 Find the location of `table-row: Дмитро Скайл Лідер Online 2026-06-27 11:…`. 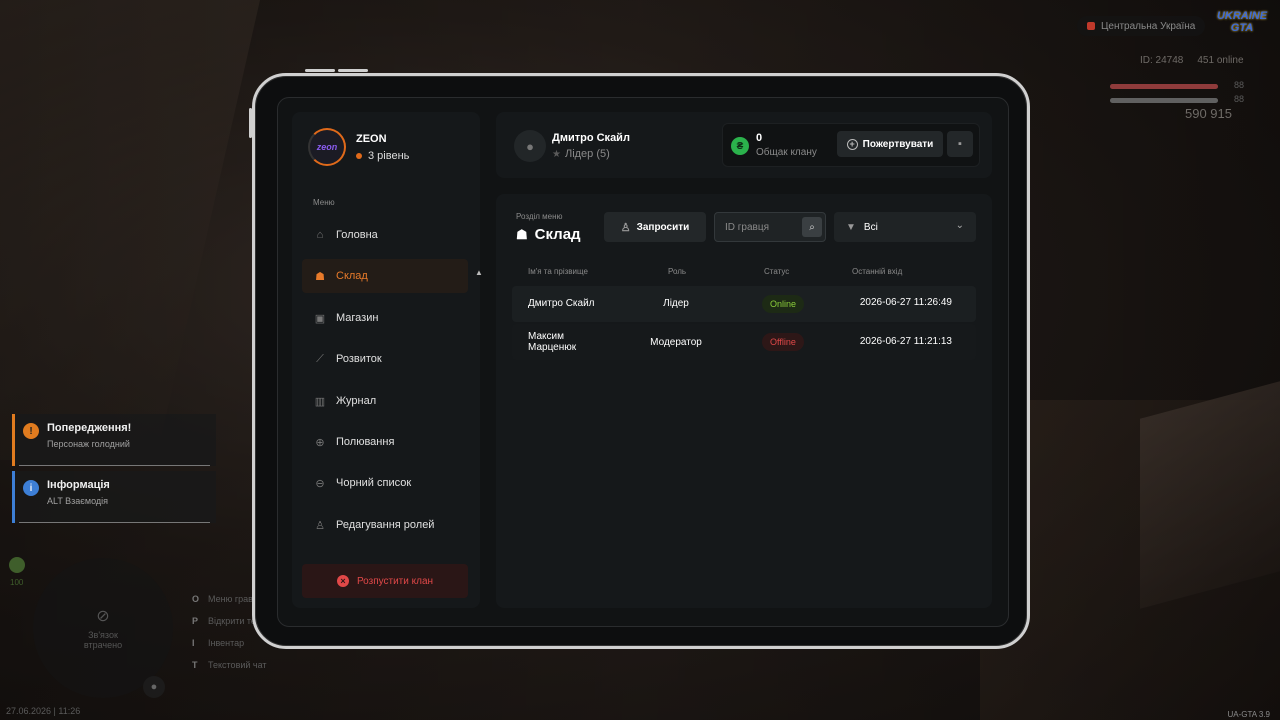

table-row: Дмитро Скайл Лідер Online 2026-06-27 11:… is located at coordinates (744, 304).